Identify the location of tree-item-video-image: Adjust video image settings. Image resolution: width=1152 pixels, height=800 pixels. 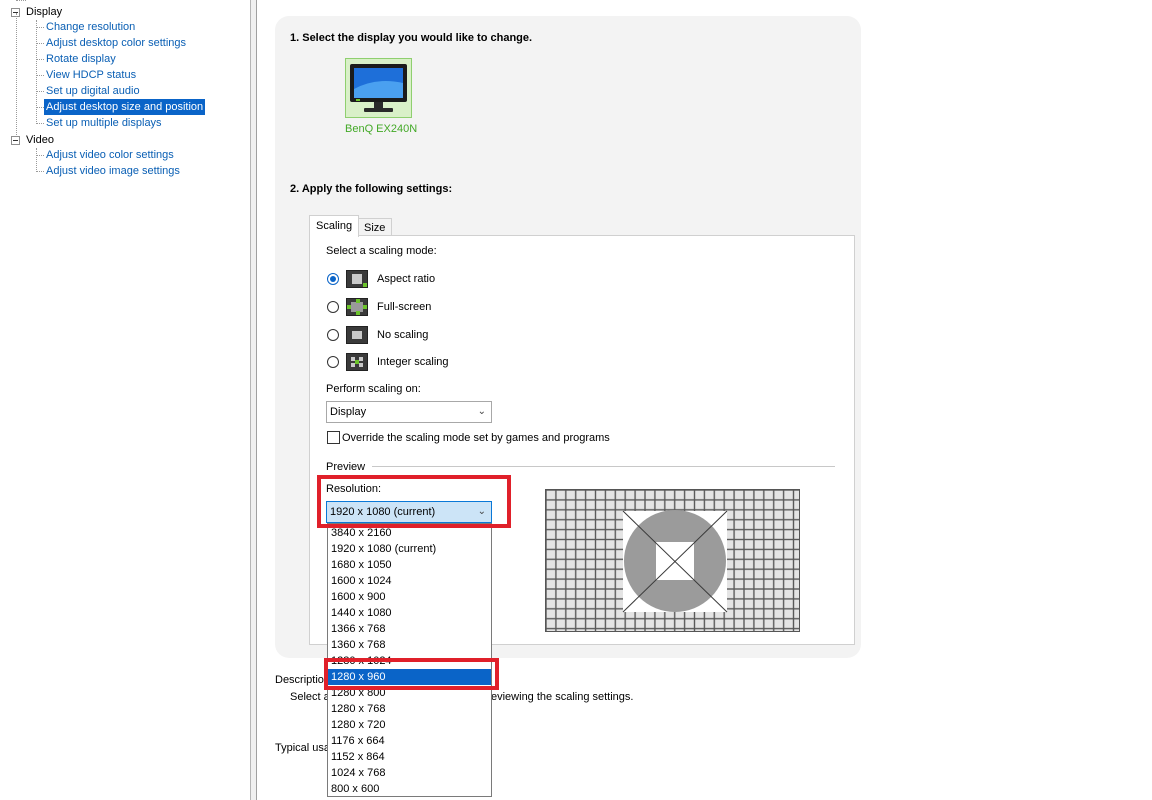
(113, 171).